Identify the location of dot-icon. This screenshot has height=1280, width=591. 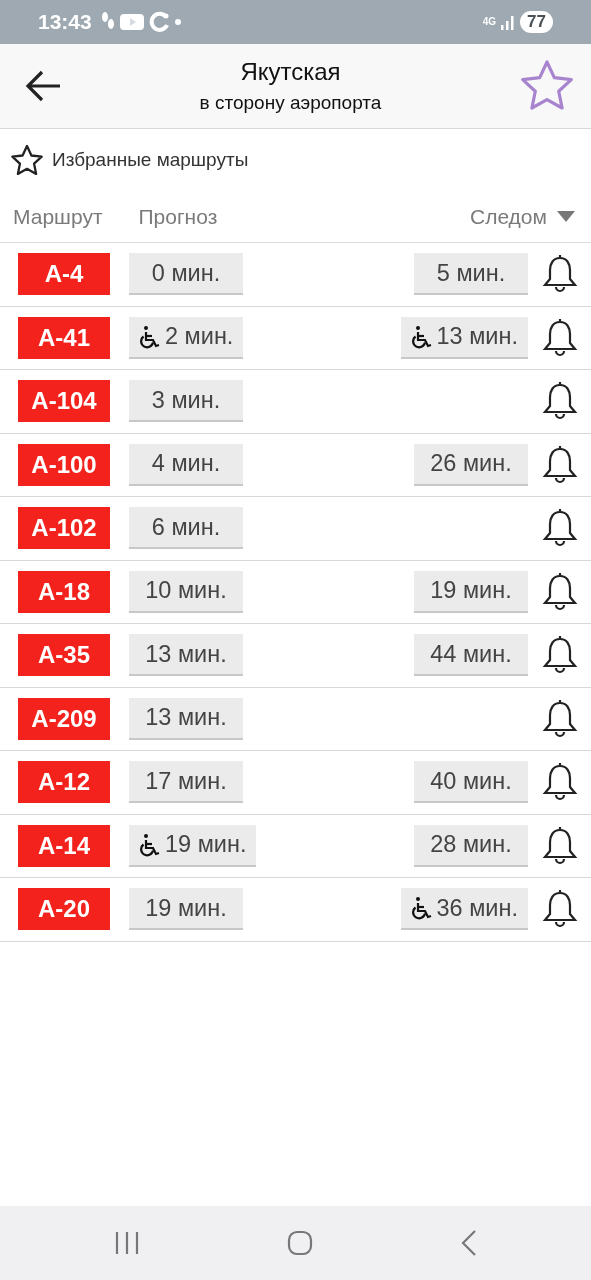
(177, 22).